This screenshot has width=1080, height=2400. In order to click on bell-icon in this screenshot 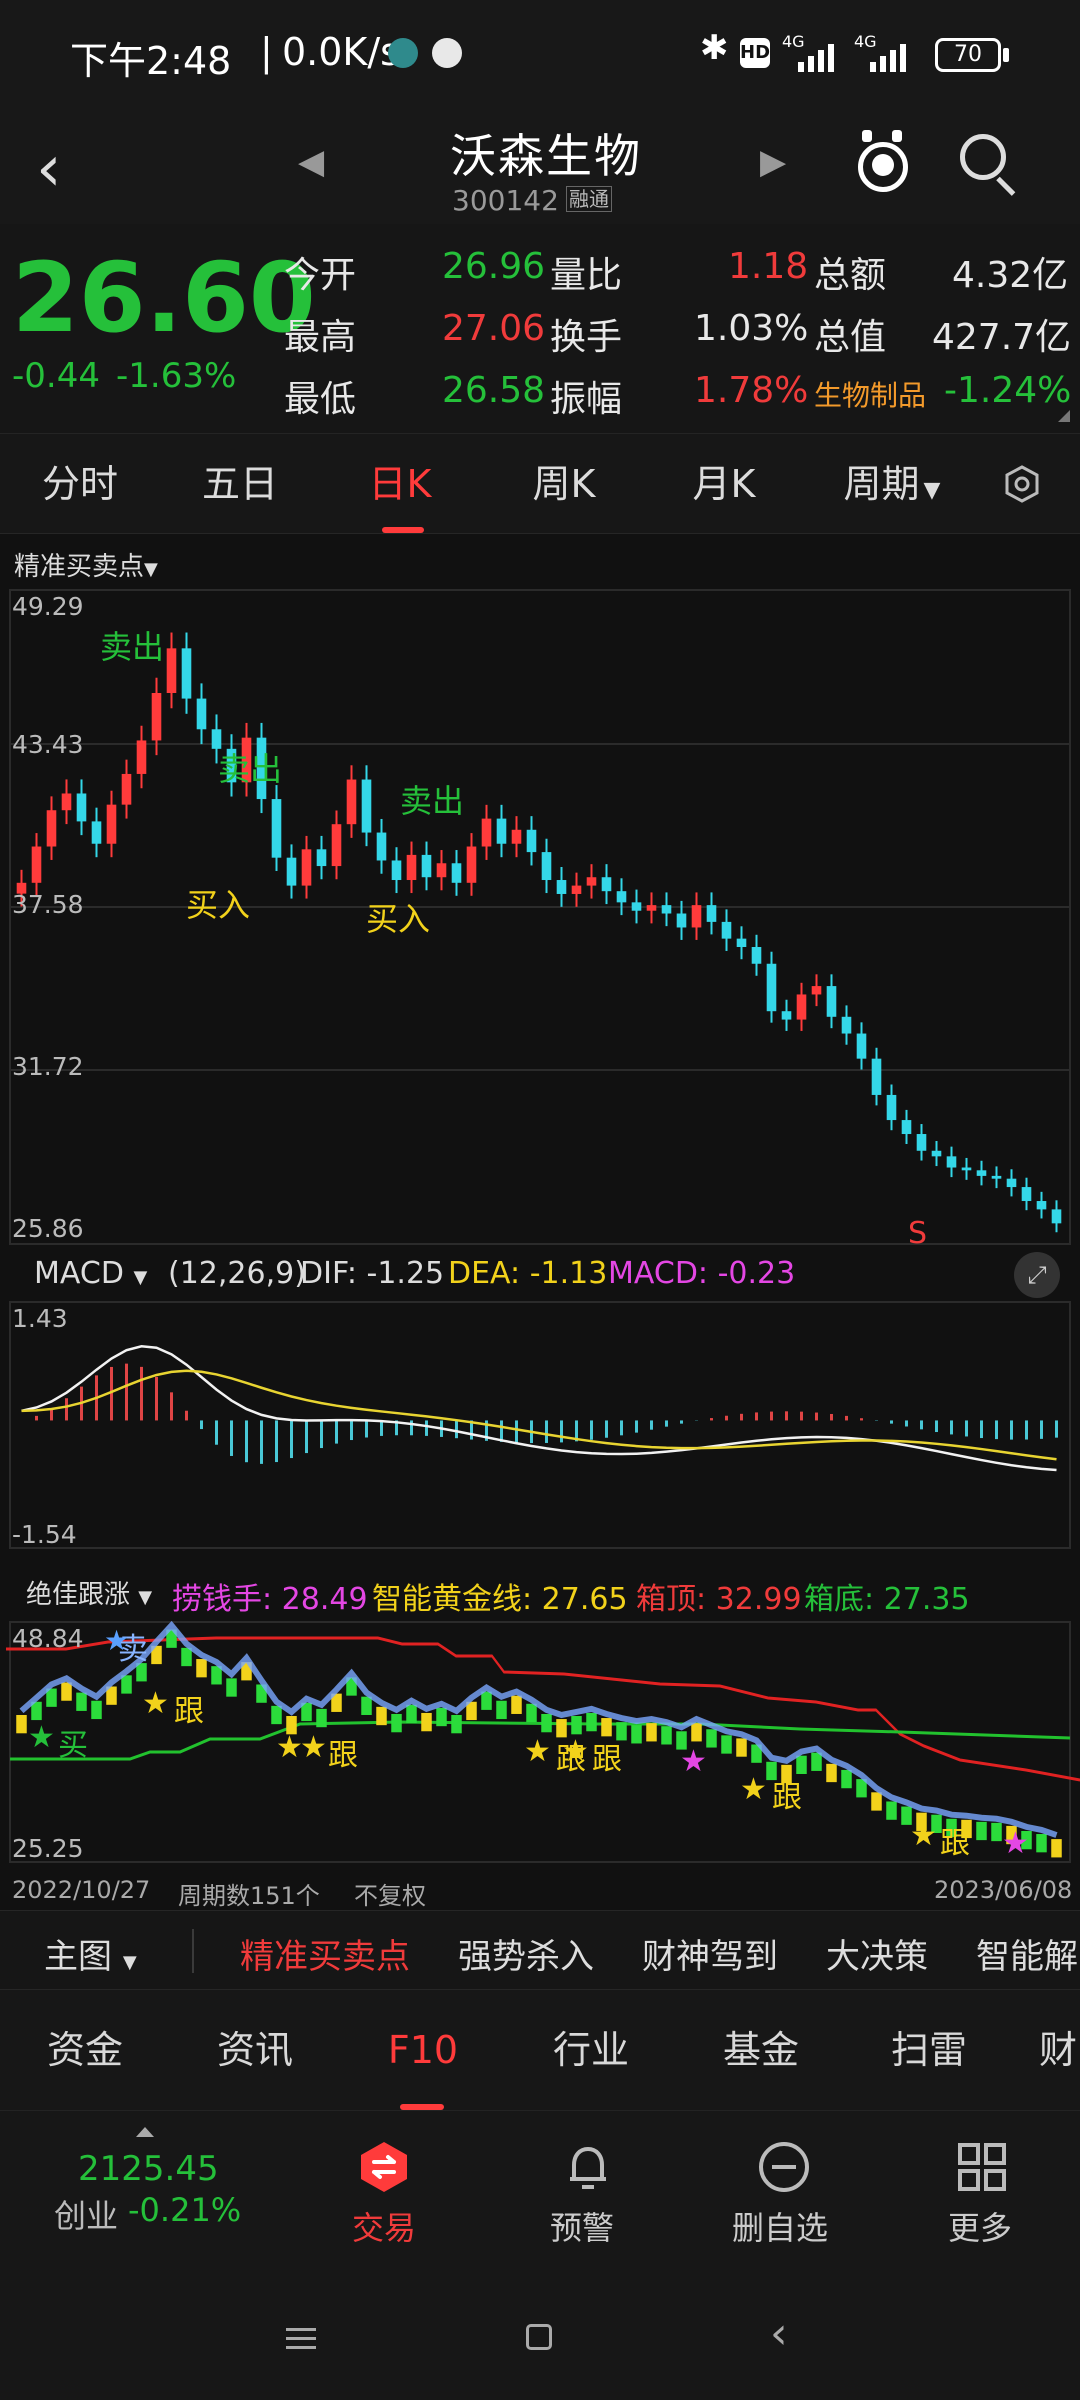, I will do `click(588, 2167)`.